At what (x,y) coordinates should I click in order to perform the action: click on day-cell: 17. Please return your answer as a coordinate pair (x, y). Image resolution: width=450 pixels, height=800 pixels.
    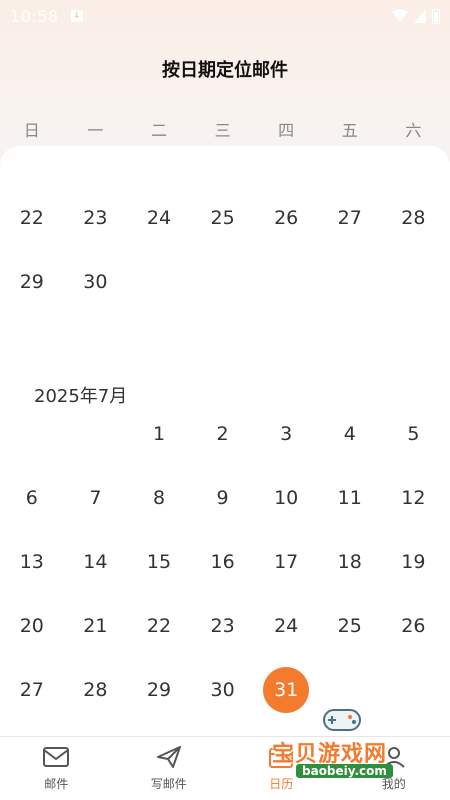
    Looking at the image, I should click on (286, 562).